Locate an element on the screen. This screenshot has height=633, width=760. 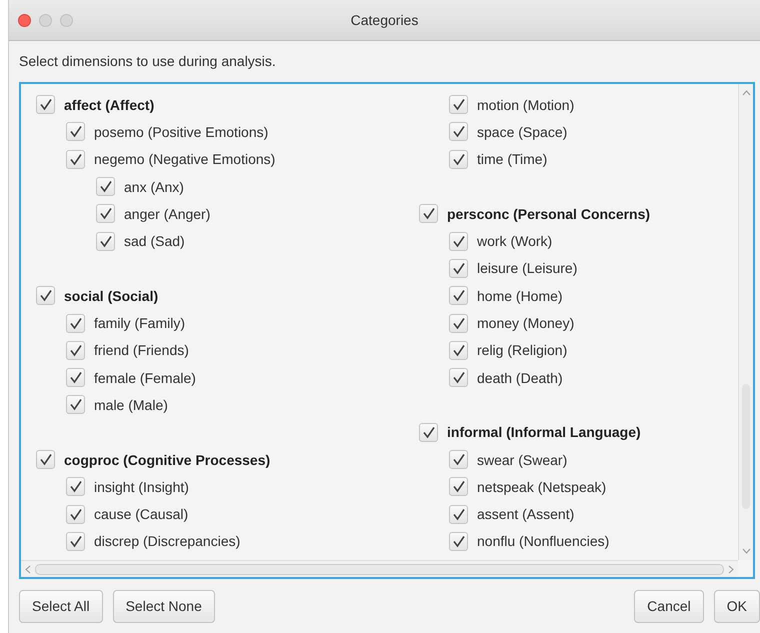
subcategory-label: anx (Anx) is located at coordinates (154, 186).